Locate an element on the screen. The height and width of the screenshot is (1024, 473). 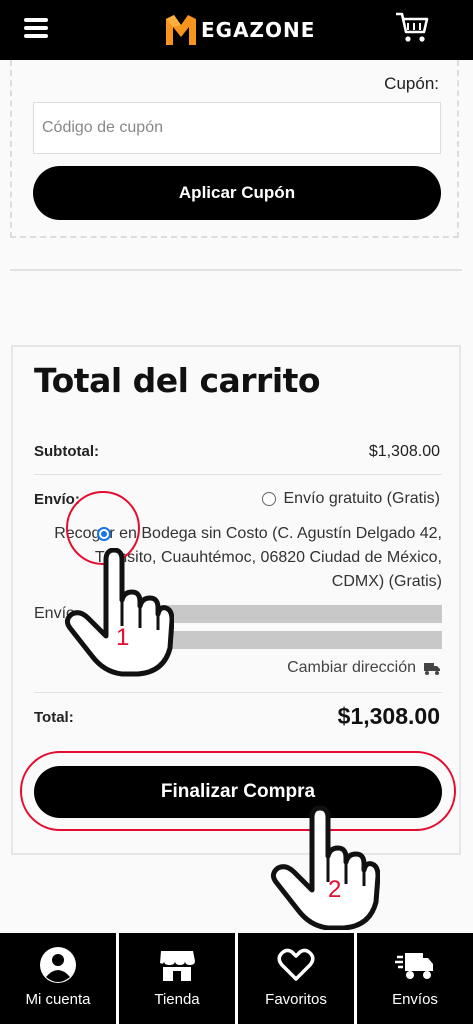
nav-label: Envíos is located at coordinates (415, 999).